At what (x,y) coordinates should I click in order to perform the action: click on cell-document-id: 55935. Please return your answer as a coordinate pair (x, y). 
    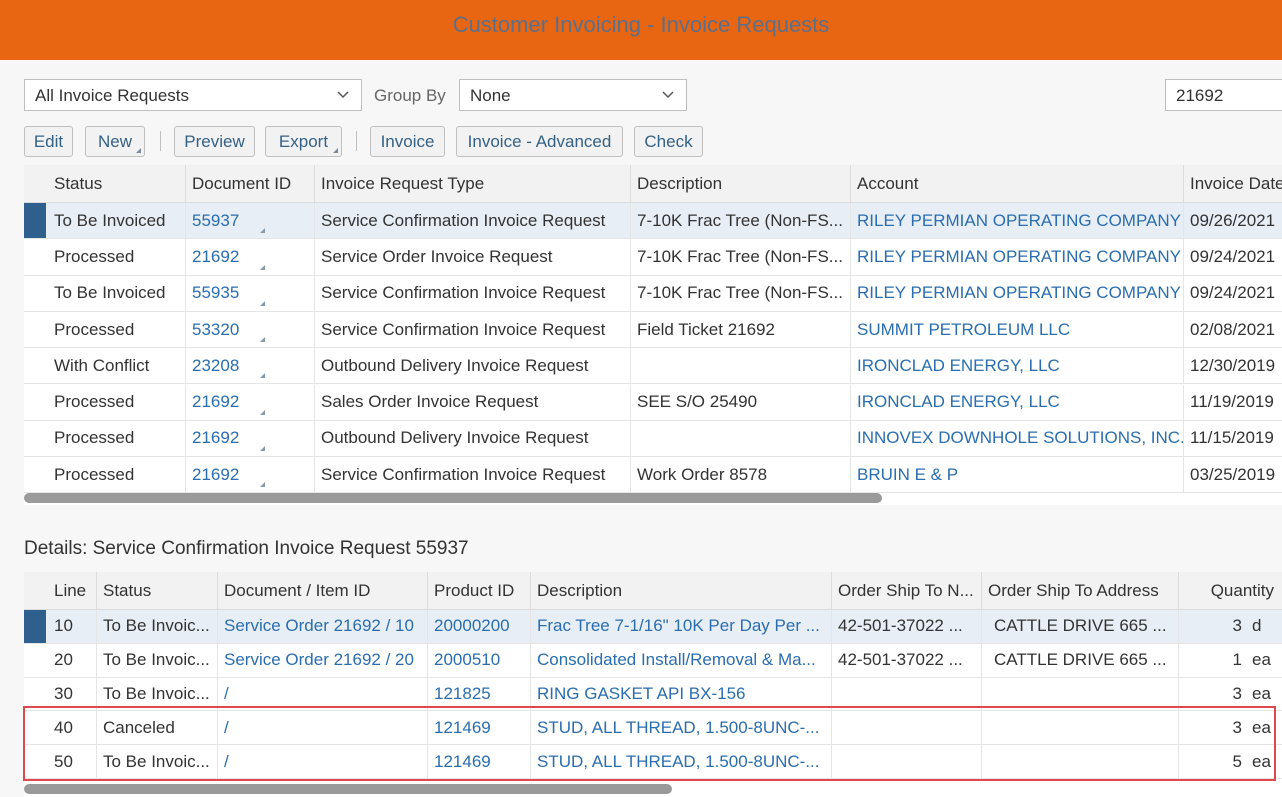
    Looking at the image, I should click on (249, 293).